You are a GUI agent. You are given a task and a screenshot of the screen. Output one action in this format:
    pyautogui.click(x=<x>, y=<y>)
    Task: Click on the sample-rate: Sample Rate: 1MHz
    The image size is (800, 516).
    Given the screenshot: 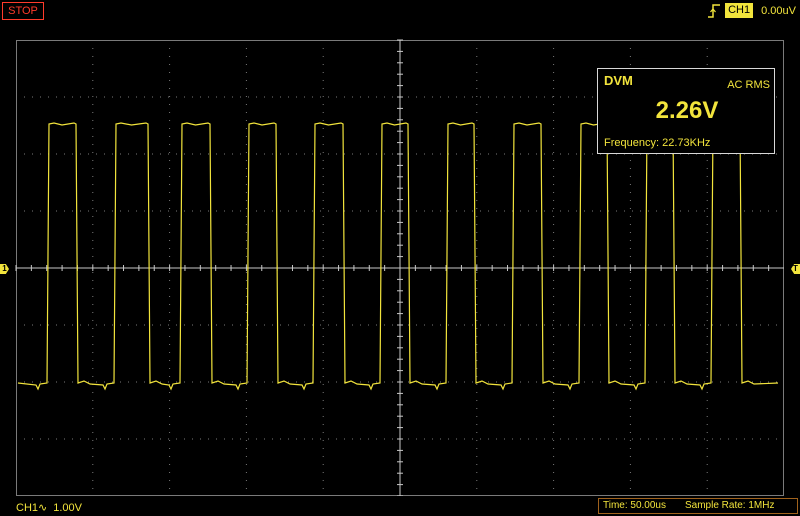 What is the action you would take?
    pyautogui.click(x=730, y=505)
    